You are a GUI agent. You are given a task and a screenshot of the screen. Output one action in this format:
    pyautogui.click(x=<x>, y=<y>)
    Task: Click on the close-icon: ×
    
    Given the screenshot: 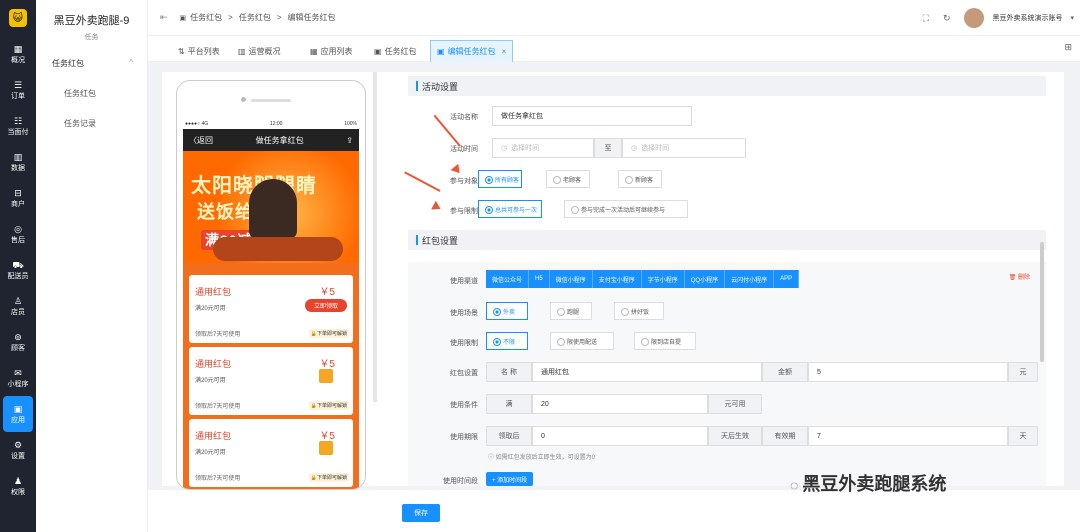 What is the action you would take?
    pyautogui.click(x=504, y=51)
    